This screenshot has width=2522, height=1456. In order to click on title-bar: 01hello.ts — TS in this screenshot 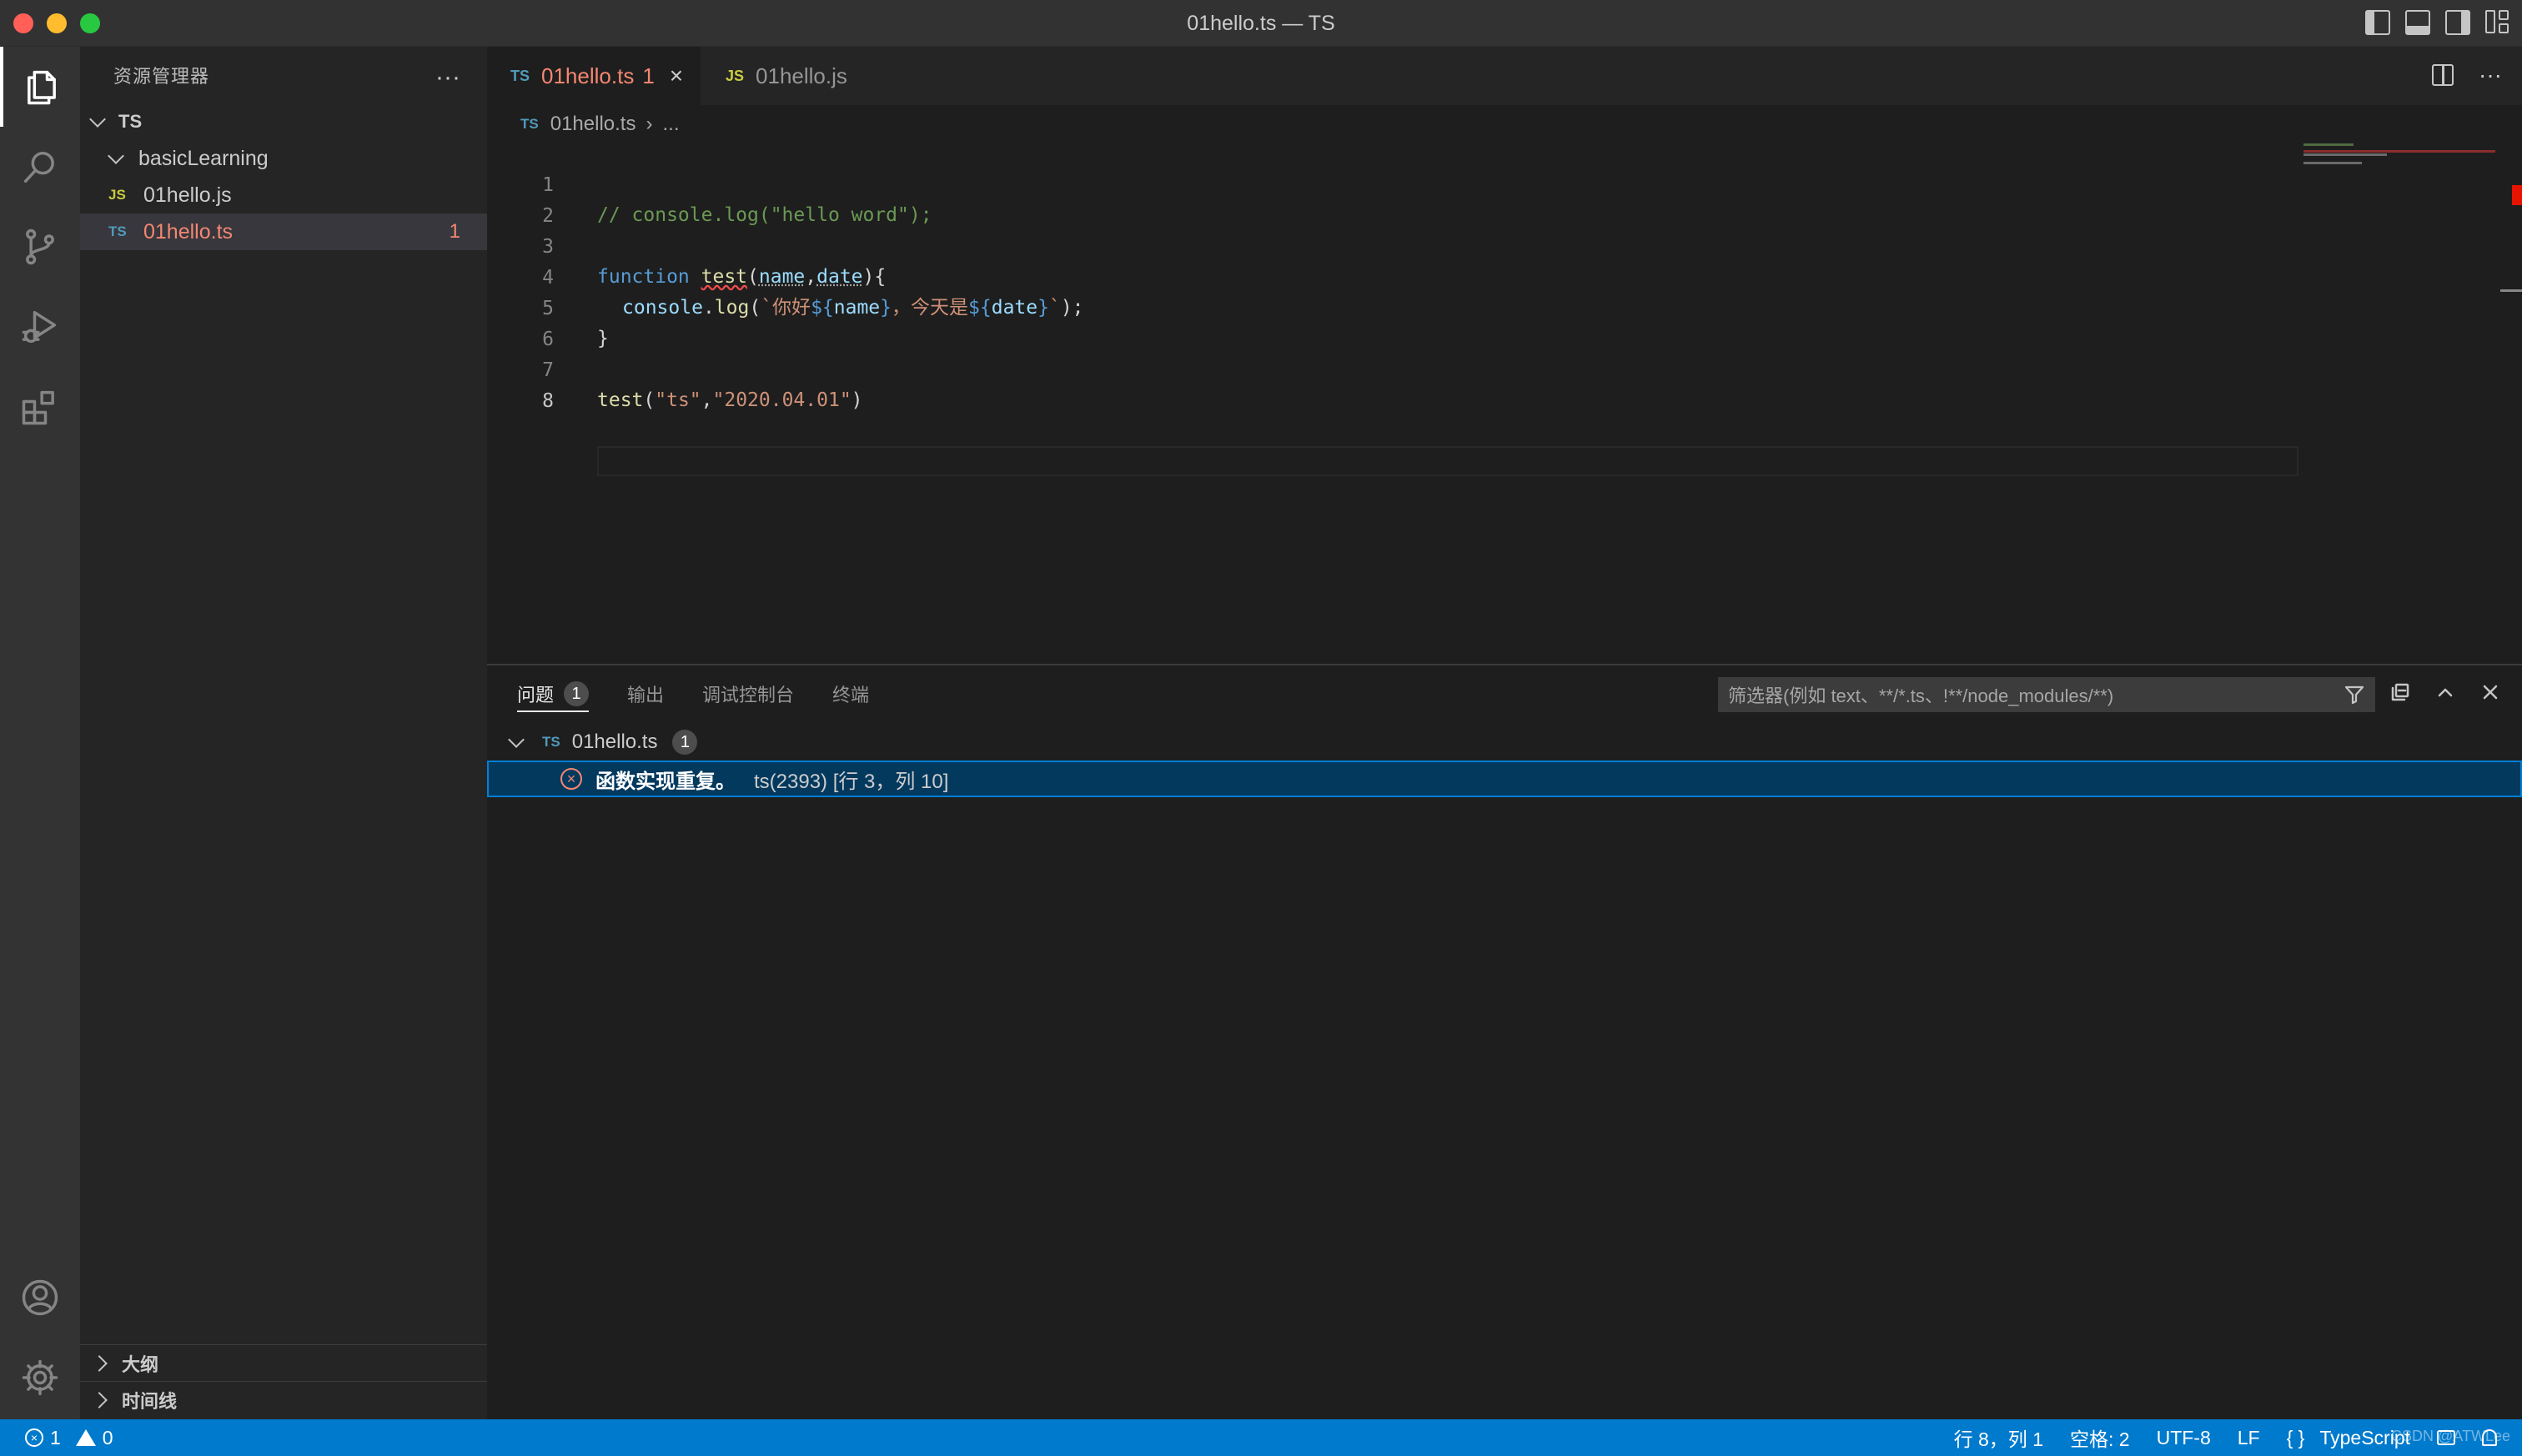, I will do `click(1261, 23)`.